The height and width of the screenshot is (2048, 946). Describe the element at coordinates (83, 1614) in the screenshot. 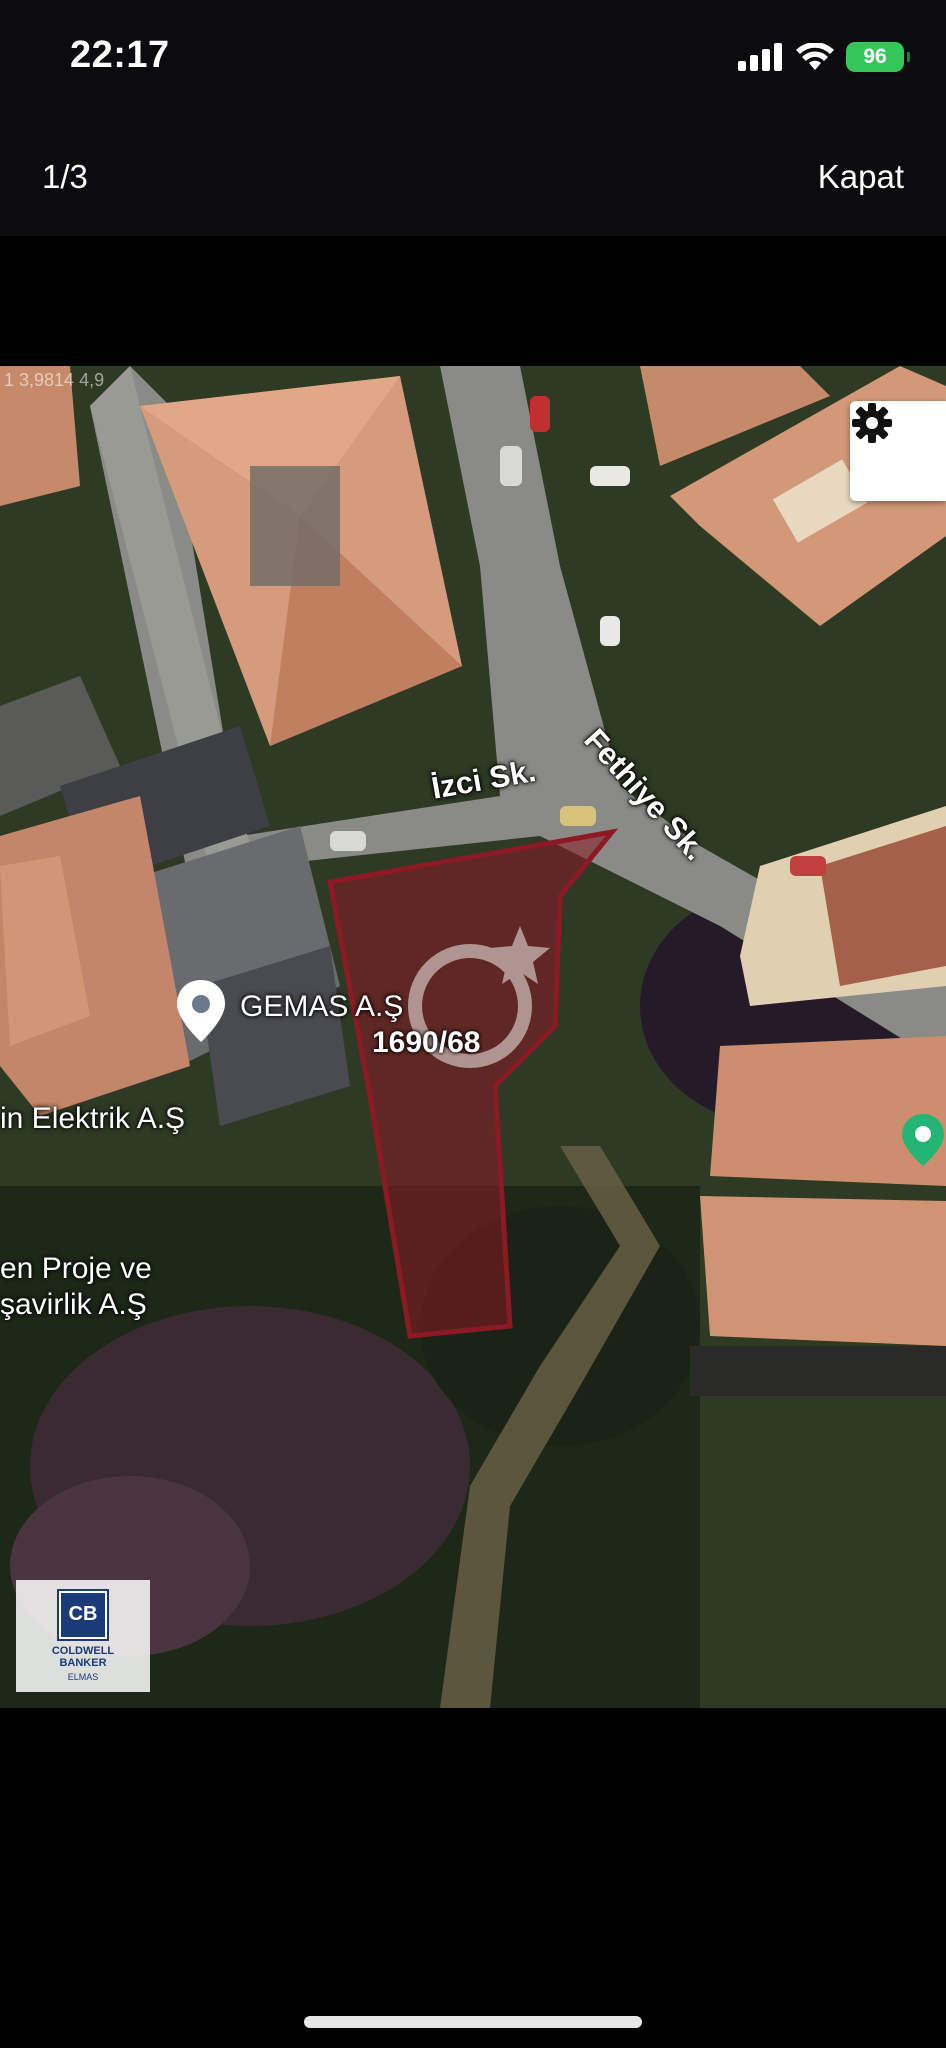

I see `brand-mark: CB` at that location.